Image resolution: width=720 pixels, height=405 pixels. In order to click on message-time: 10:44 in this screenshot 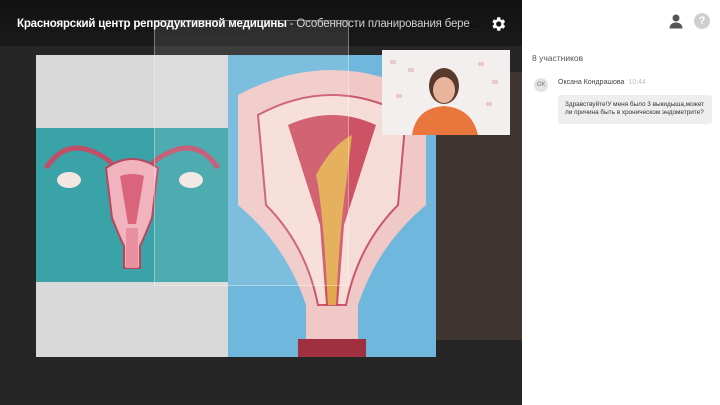, I will do `click(637, 82)`.